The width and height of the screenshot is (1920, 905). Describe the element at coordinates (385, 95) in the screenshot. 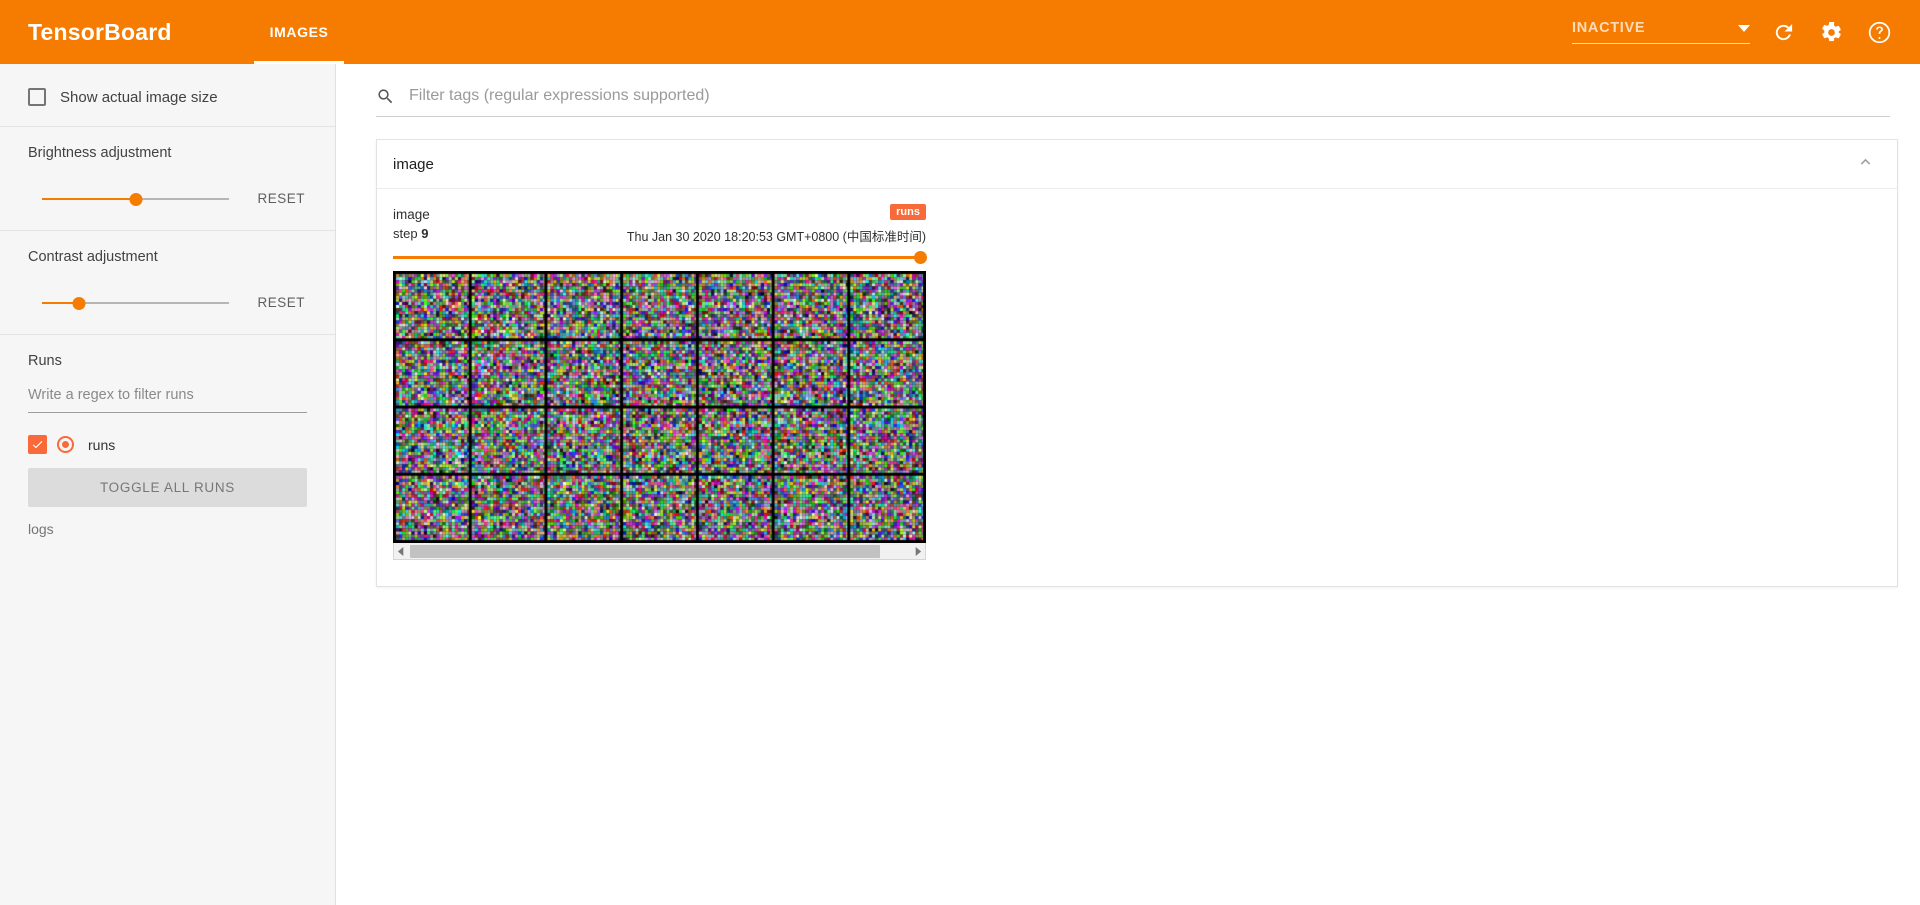

I see `search-icon` at that location.